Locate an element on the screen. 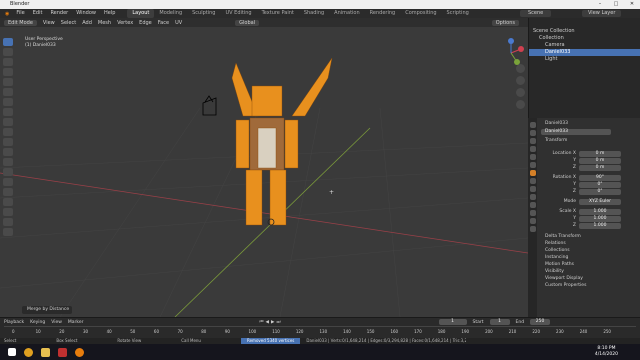 The width and height of the screenshot is (640, 360). tab-uv-editing: UV Editing is located at coordinates (238, 13).